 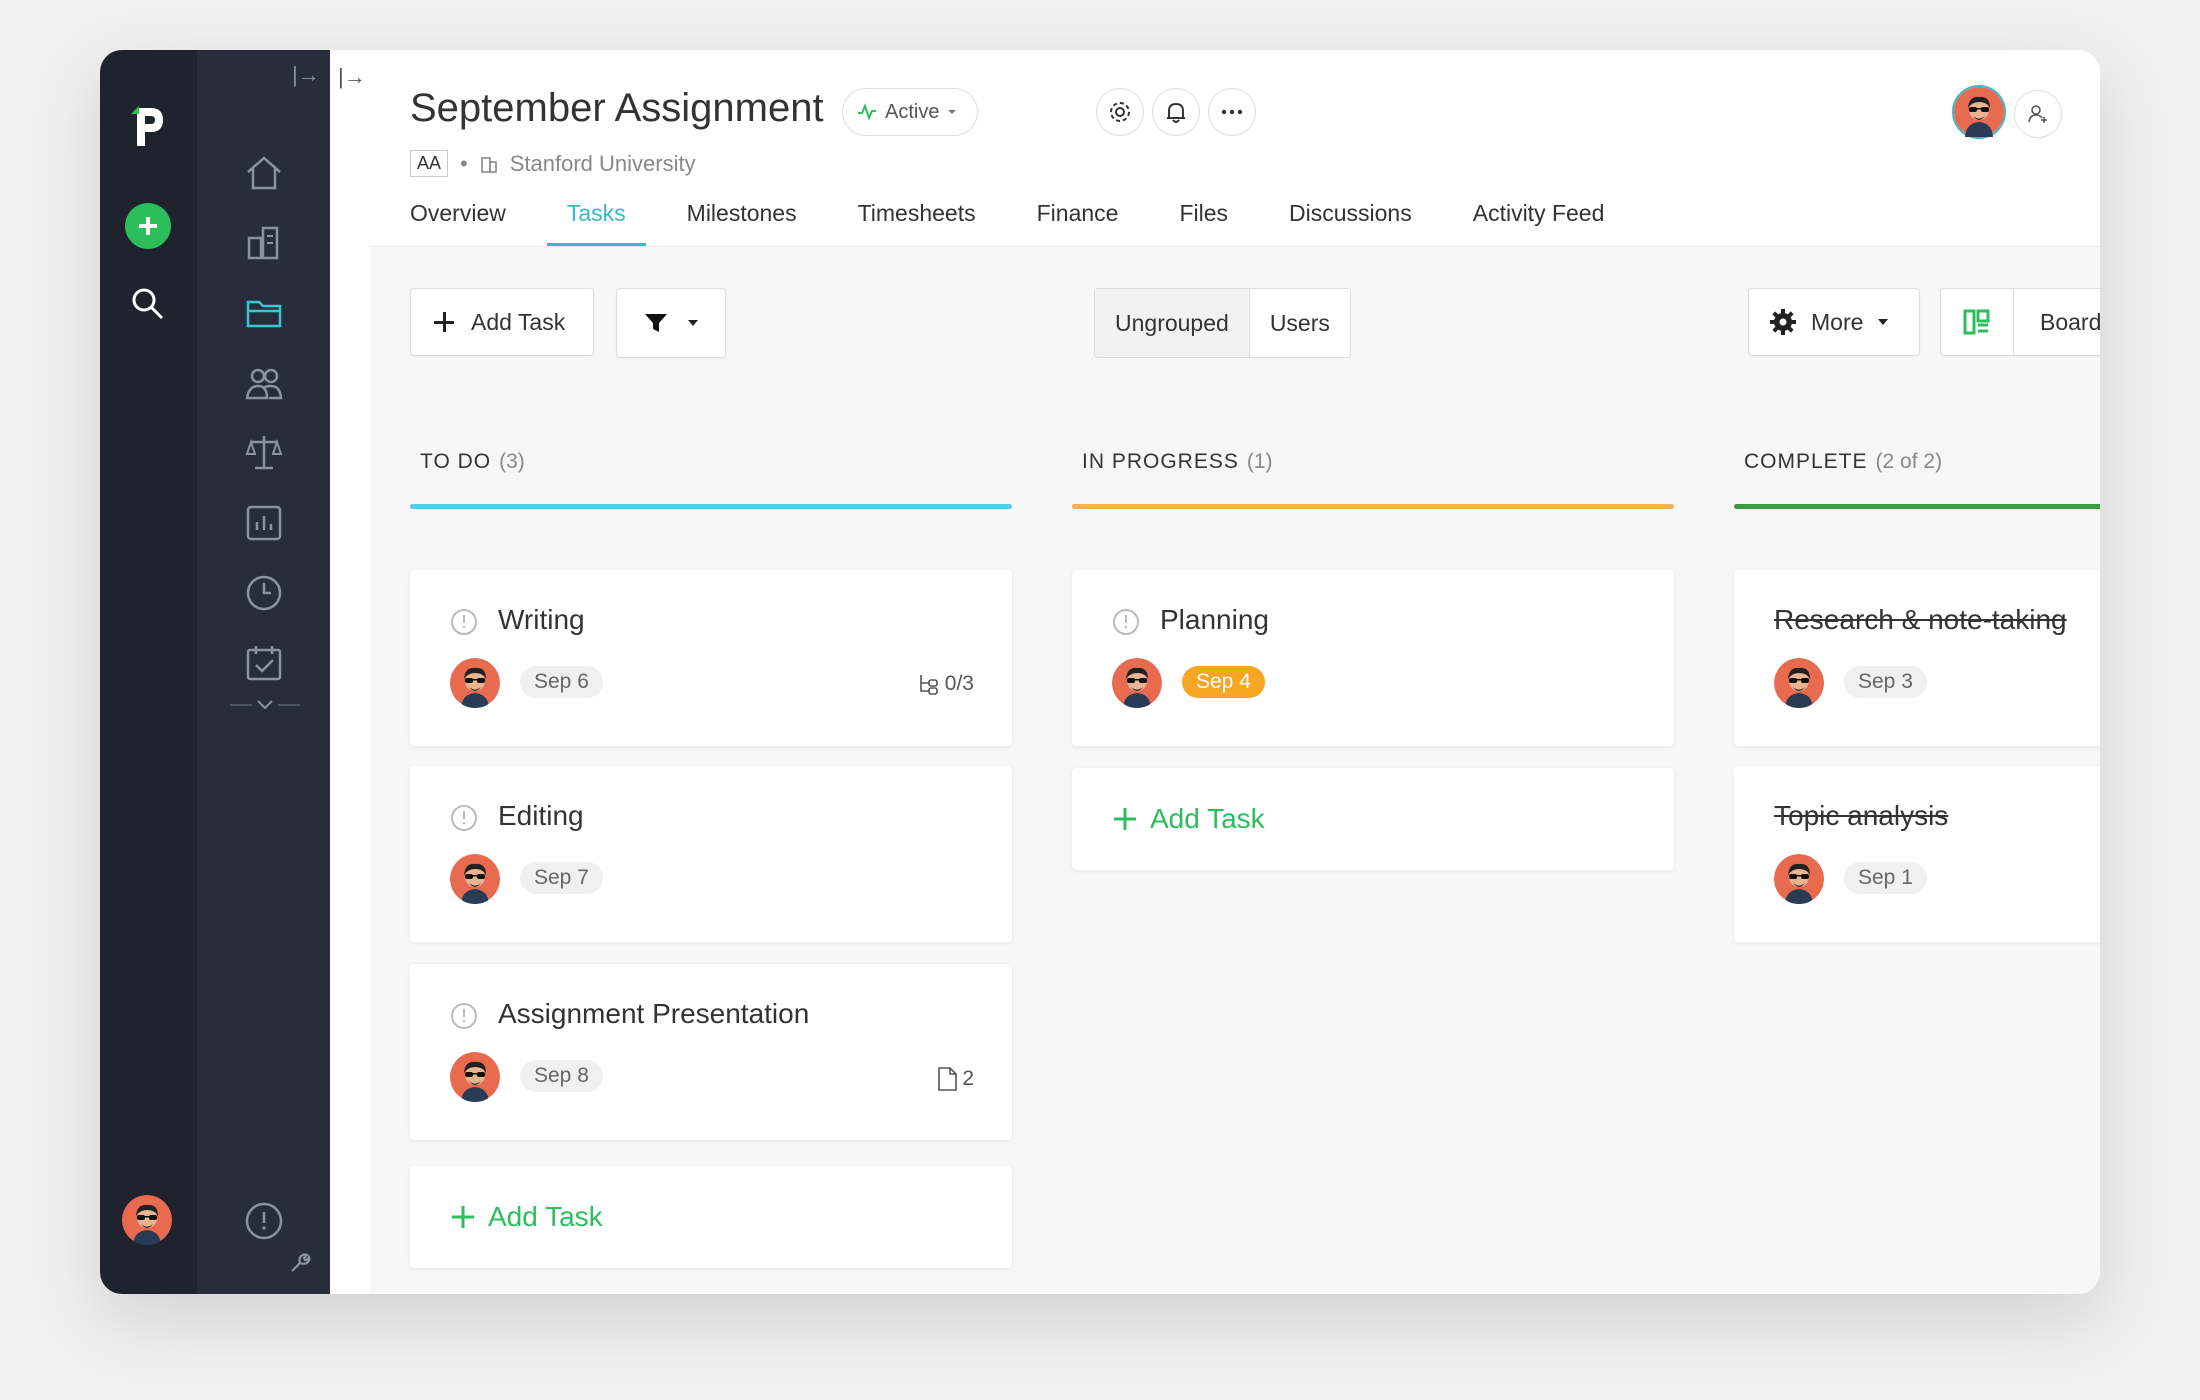 I want to click on task-name: Planning, so click(x=1214, y=620).